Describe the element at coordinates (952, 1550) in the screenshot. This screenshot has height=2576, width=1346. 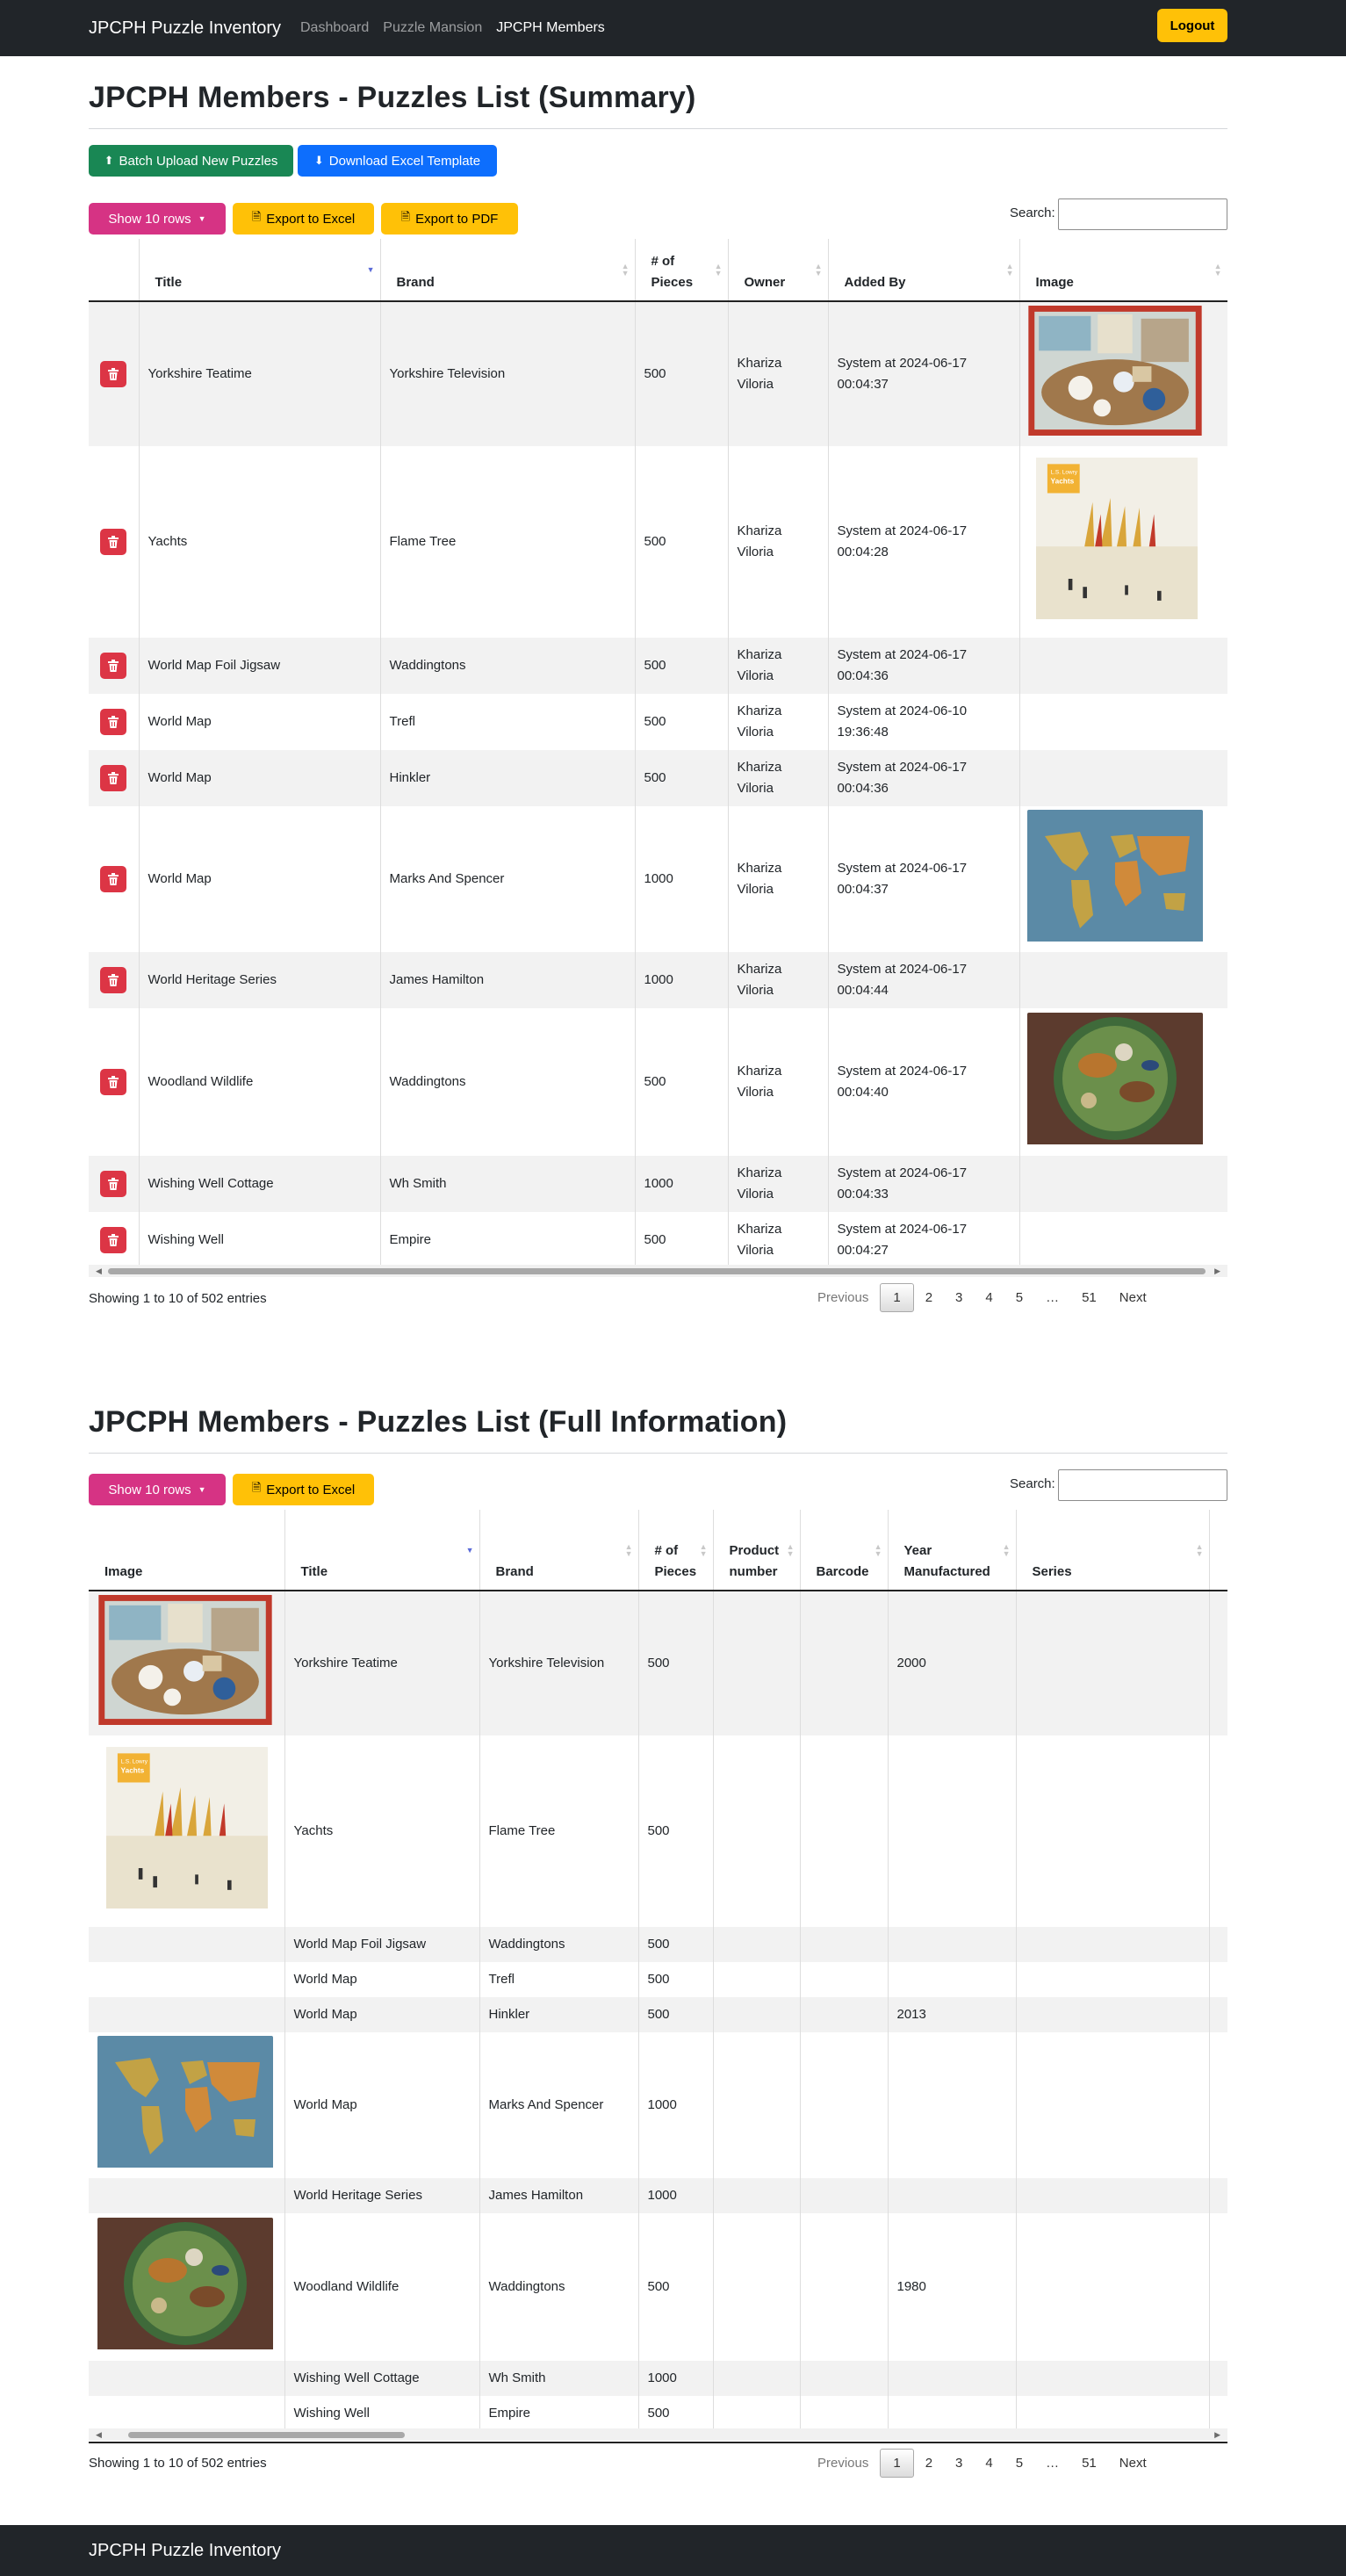
I see `header-year-manufactured: Year Manufactured ▲ ▼` at that location.